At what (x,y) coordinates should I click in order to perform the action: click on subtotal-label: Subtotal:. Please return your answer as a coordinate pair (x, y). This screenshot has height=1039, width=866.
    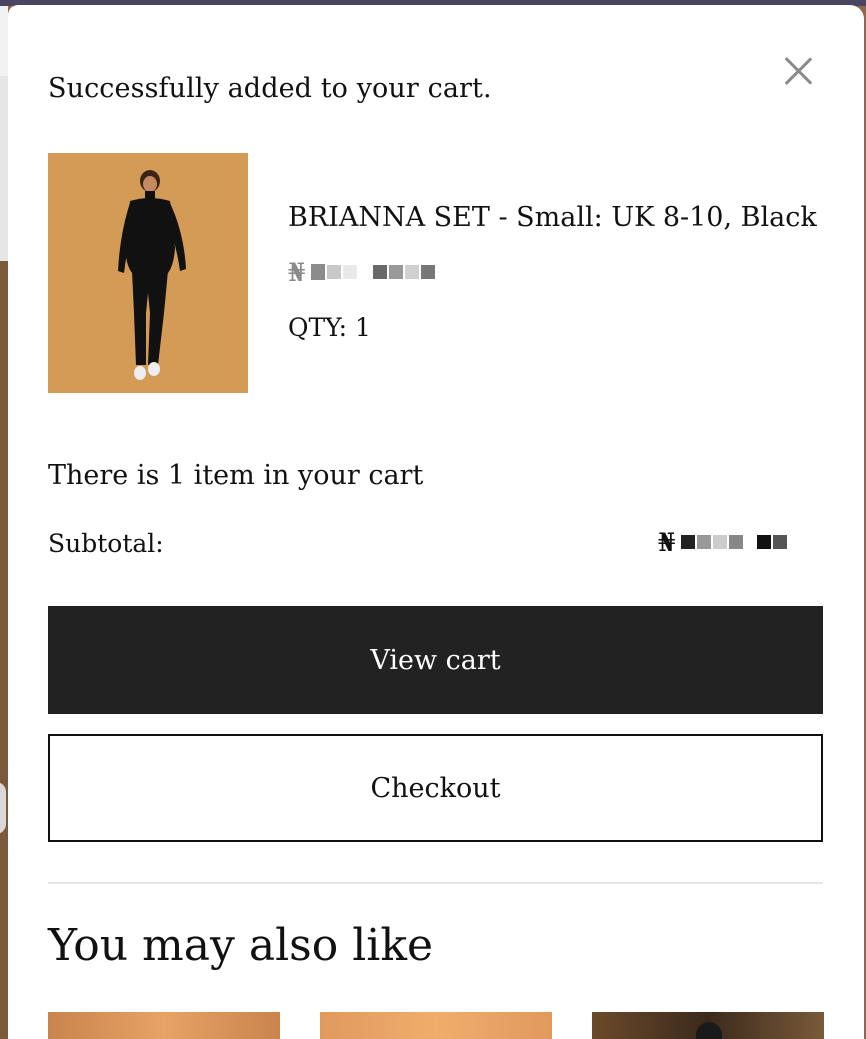
    Looking at the image, I should click on (106, 543).